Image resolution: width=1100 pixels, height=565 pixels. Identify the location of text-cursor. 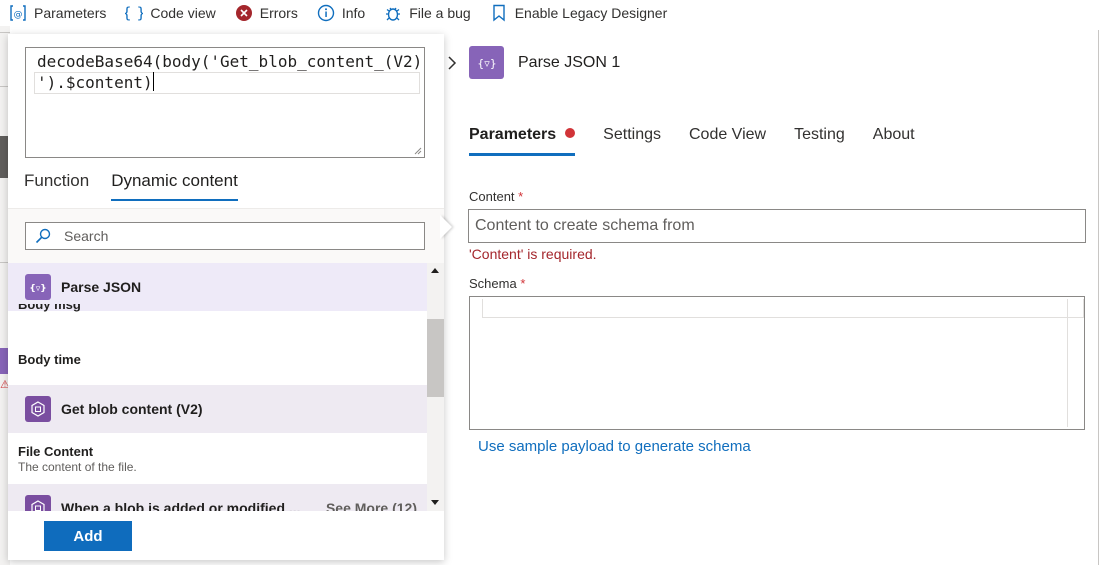
(153, 81).